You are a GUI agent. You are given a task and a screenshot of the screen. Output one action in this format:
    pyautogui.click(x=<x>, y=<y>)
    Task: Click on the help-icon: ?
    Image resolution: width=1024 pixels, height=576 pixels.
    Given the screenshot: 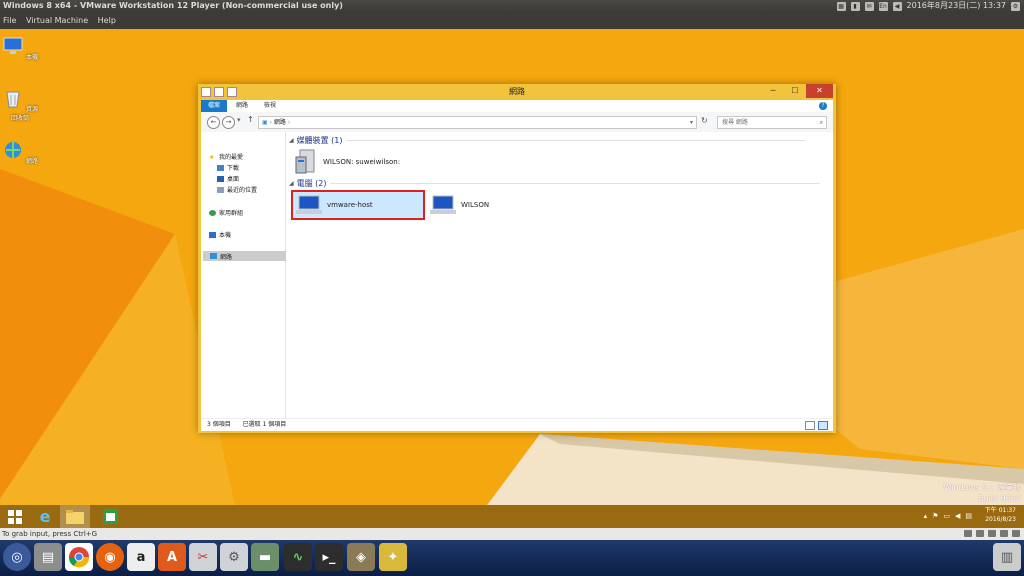 What is the action you would take?
    pyautogui.click(x=823, y=106)
    